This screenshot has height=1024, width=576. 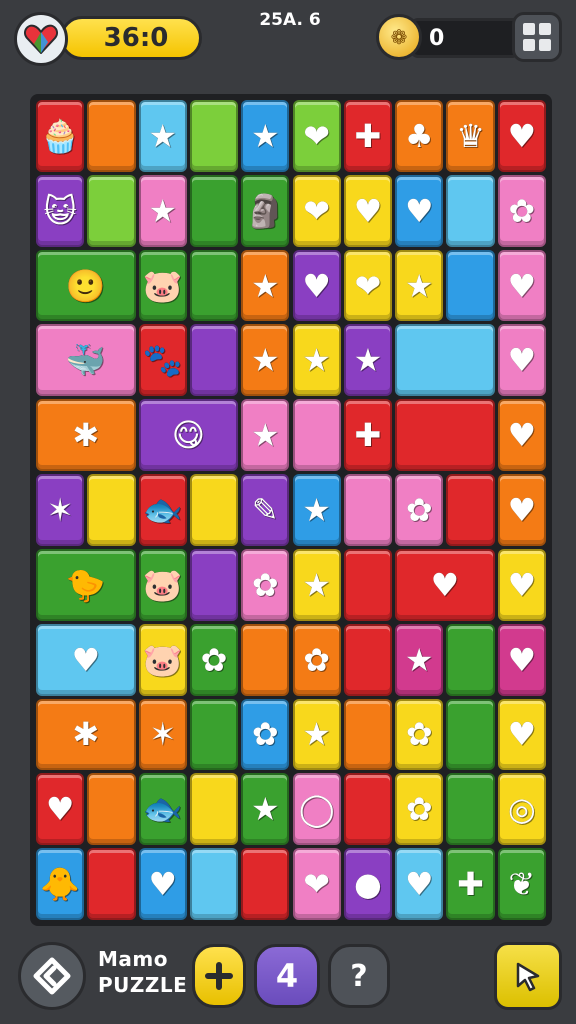 What do you see at coordinates (86, 285) in the screenshot?
I see `board-tile: 🙂` at bounding box center [86, 285].